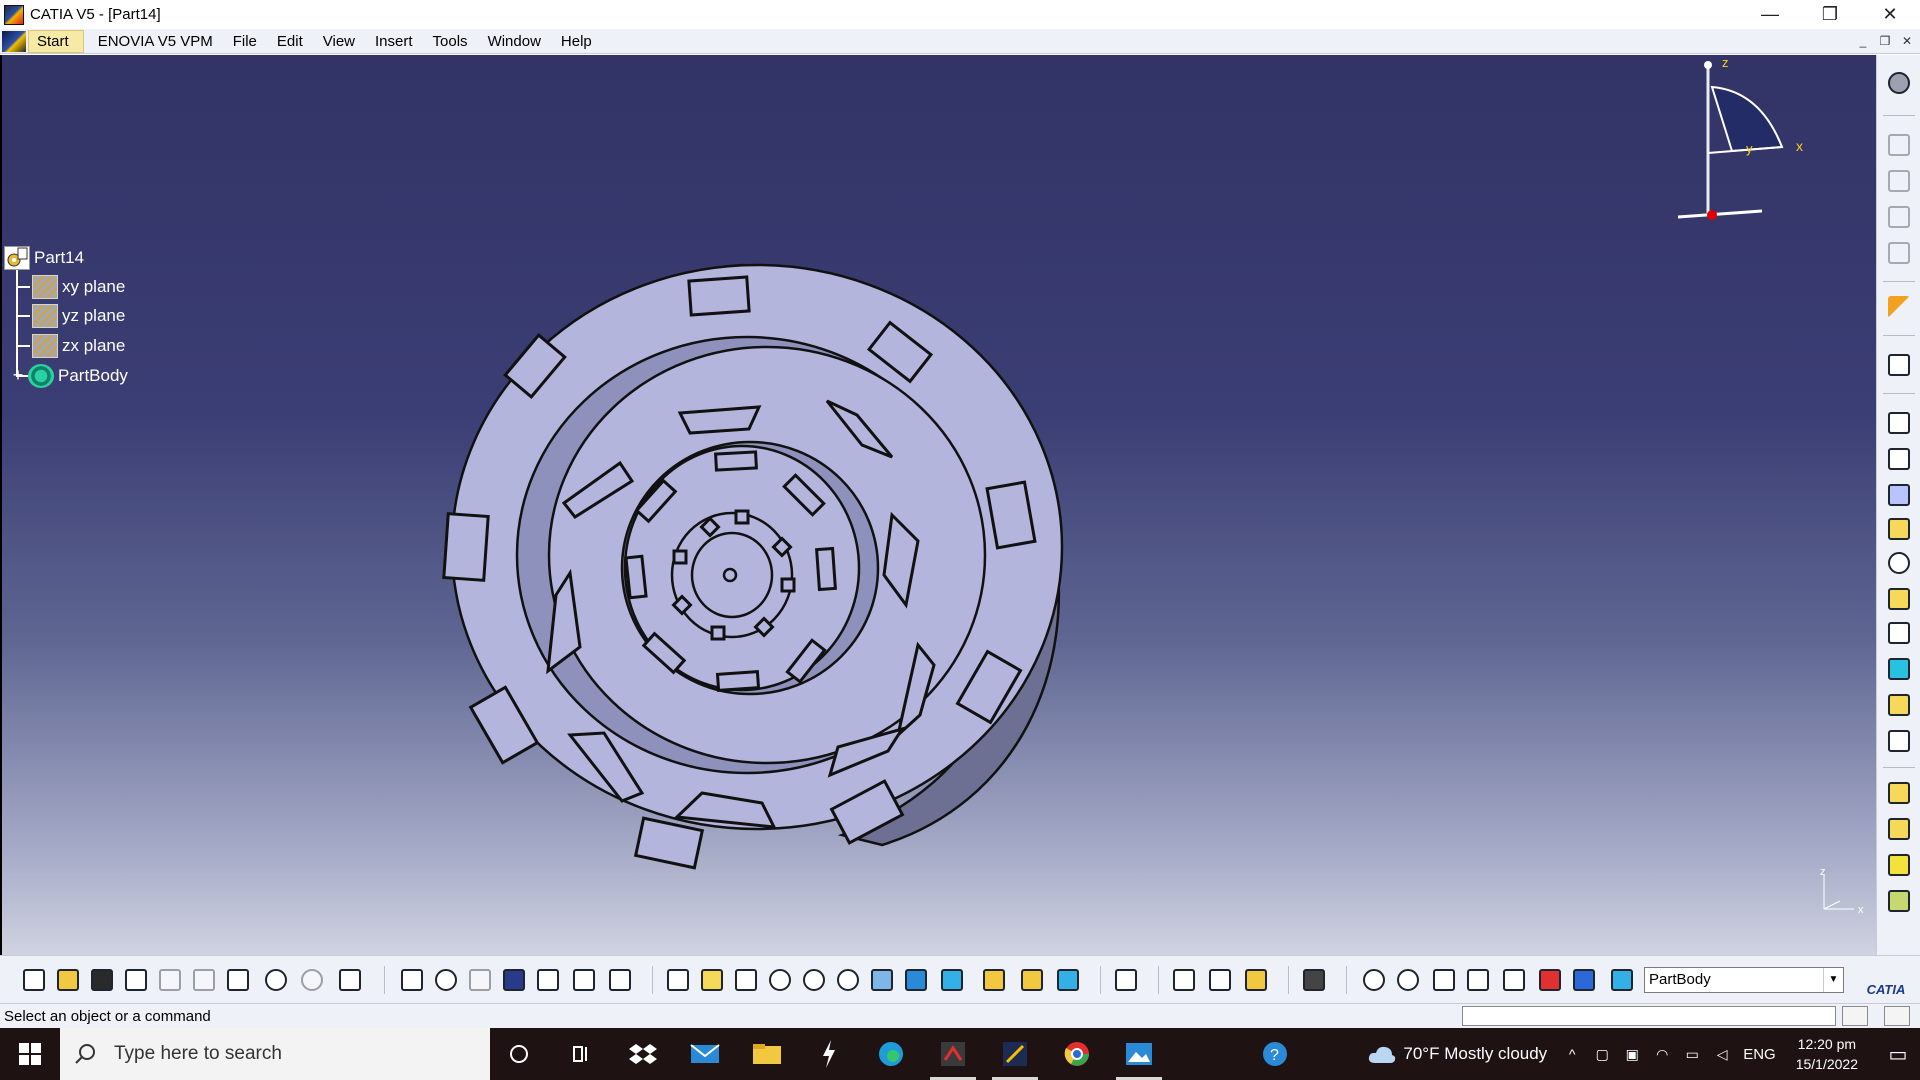 The width and height of the screenshot is (1920, 1080). Describe the element at coordinates (155, 41) in the screenshot. I see `menu-enovia: ENOVIA V5 VPM` at that location.